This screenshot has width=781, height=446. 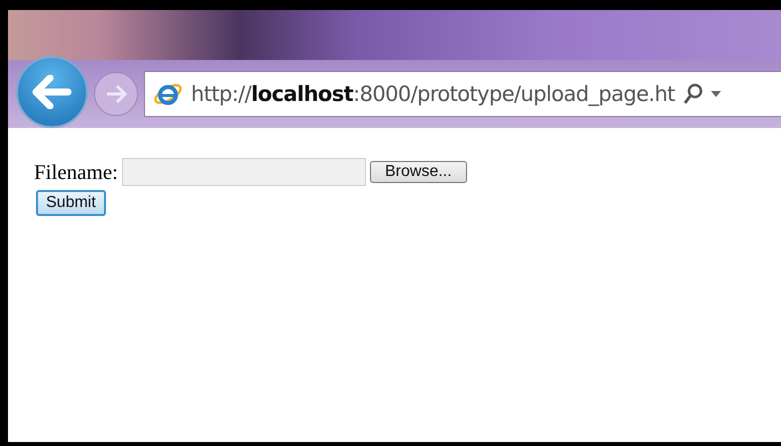 I want to click on forward-button, so click(x=116, y=94).